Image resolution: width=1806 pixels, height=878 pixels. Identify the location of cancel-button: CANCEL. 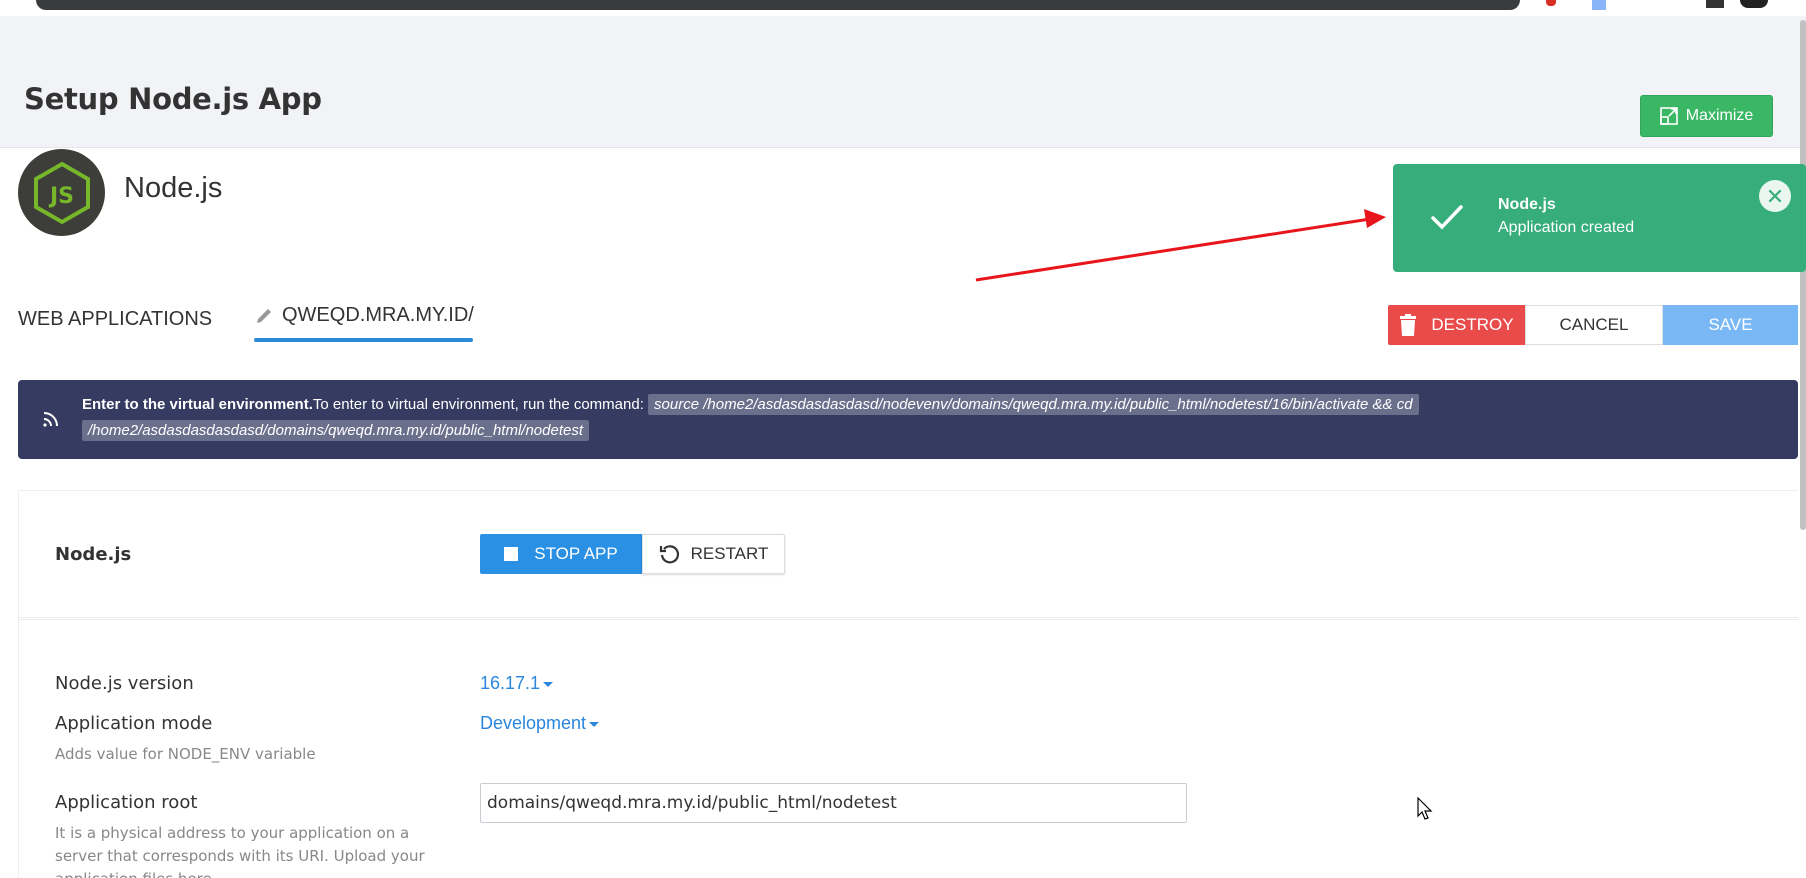
(1594, 325).